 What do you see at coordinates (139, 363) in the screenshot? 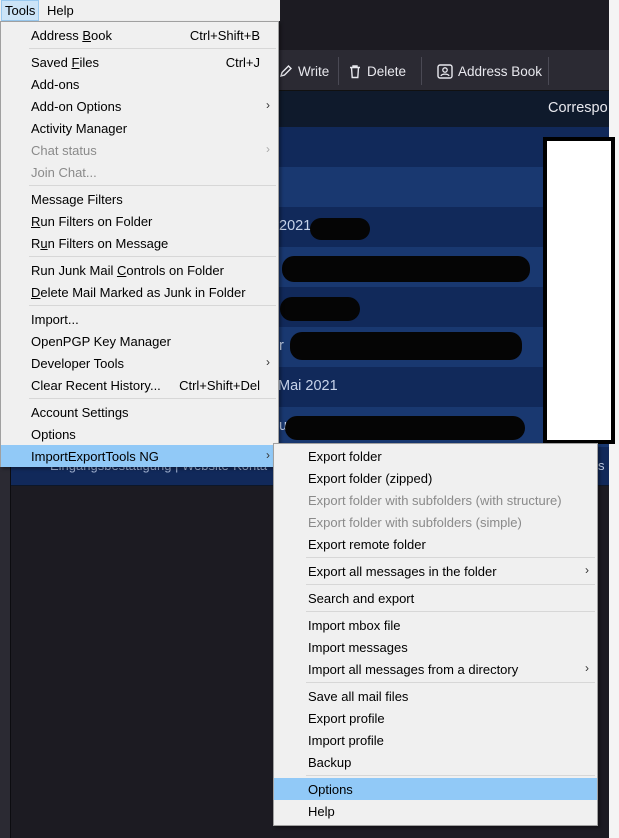
I see `menu-item-developer-tools: Developer Tools ›` at bounding box center [139, 363].